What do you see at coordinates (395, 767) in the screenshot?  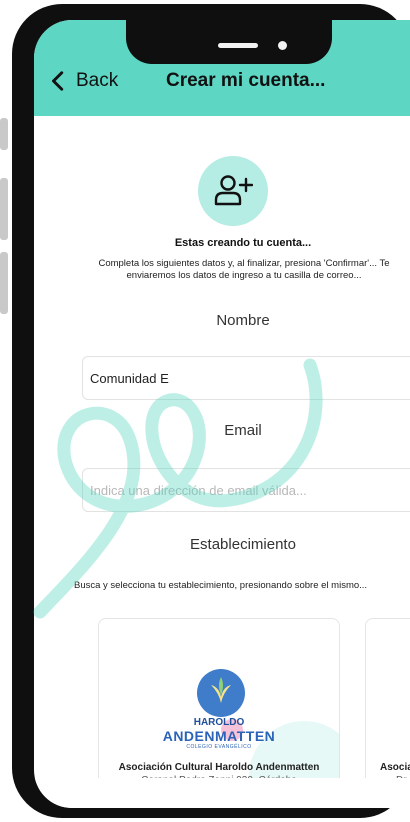 I see `establishment-name: Asociació` at bounding box center [395, 767].